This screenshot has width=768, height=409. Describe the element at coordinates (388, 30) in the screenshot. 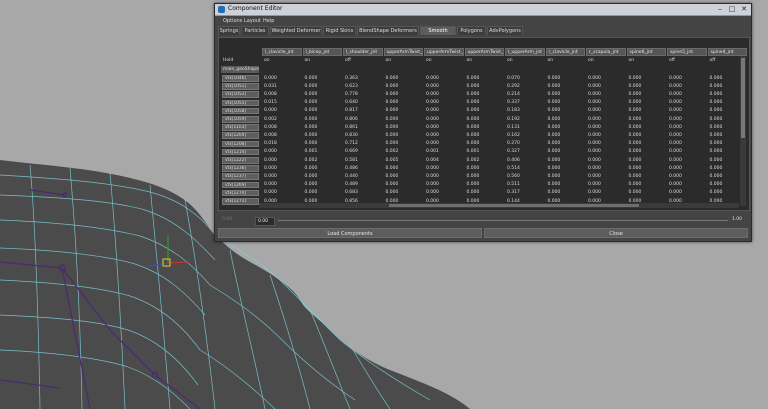

I see `tab-4: BlendShape Deformers` at that location.